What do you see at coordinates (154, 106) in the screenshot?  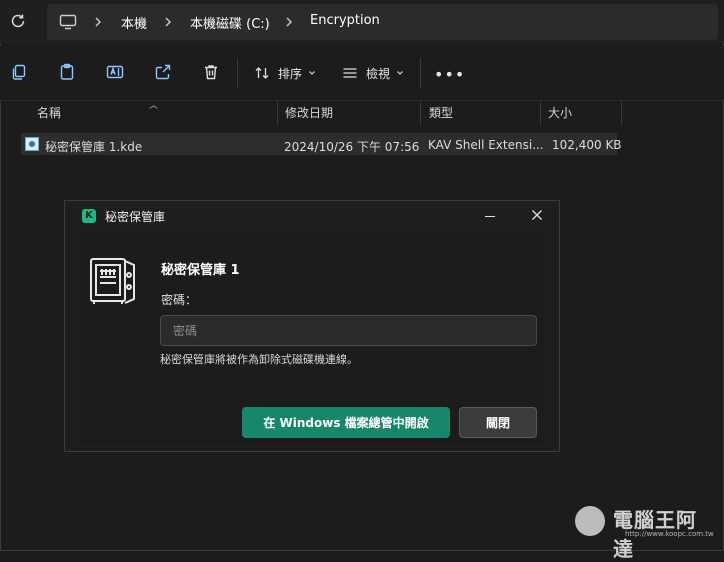 I see `sort-ascending-icon: ︿` at bounding box center [154, 106].